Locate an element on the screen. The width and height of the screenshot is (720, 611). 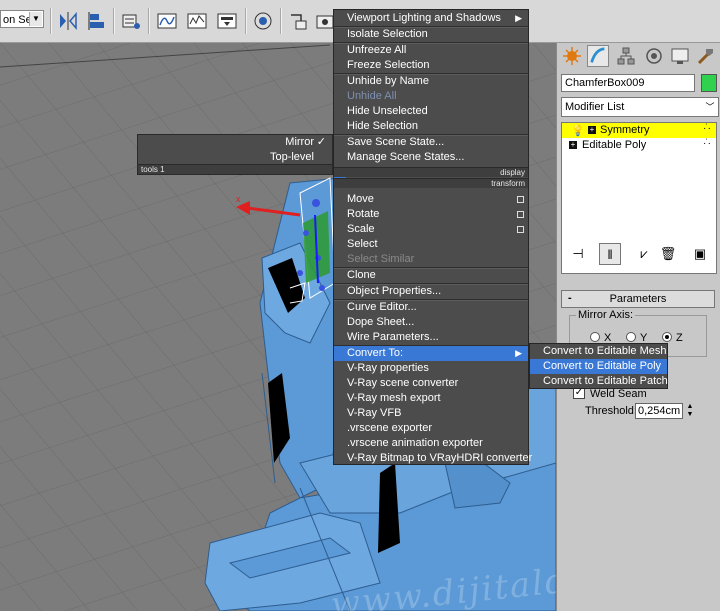
render-setup-icon is located at coordinates (263, 21).